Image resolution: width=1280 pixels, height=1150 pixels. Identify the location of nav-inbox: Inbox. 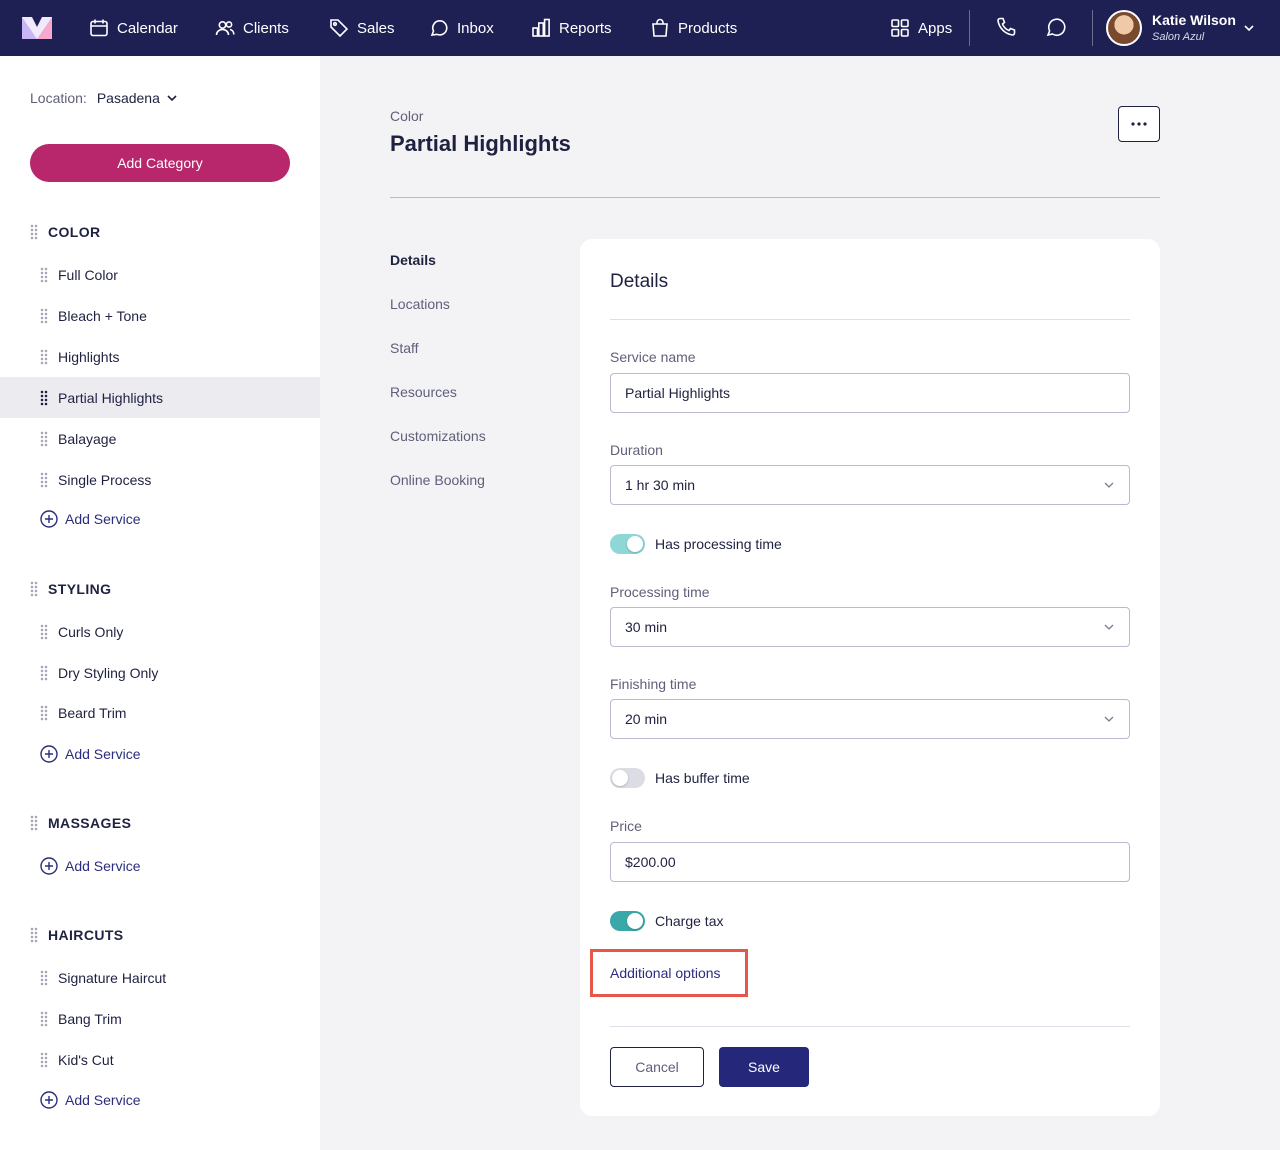
(461, 28).